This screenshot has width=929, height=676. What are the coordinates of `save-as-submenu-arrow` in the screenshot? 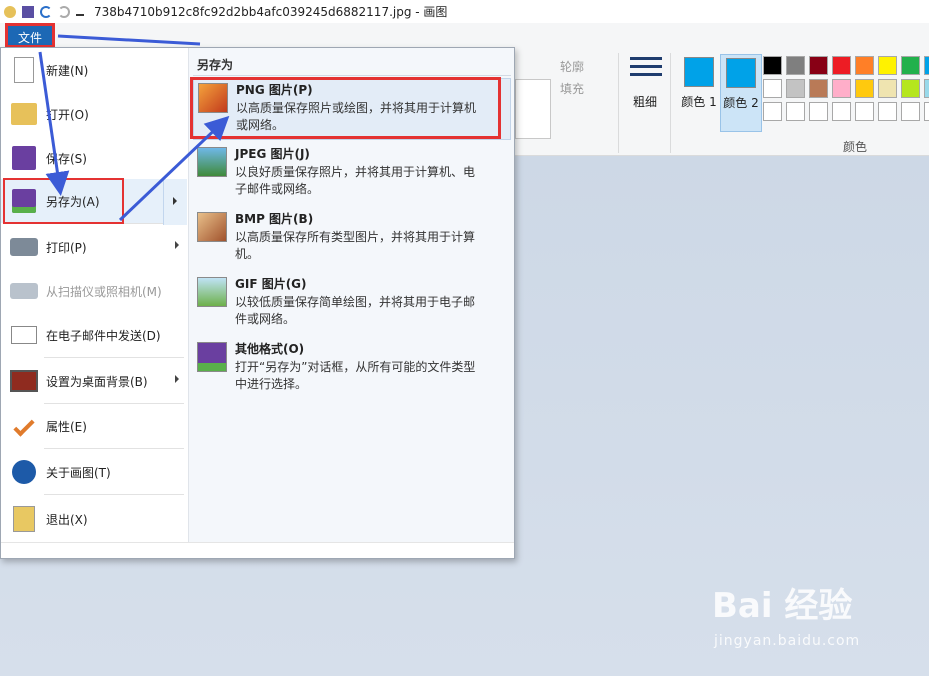 It's located at (175, 202).